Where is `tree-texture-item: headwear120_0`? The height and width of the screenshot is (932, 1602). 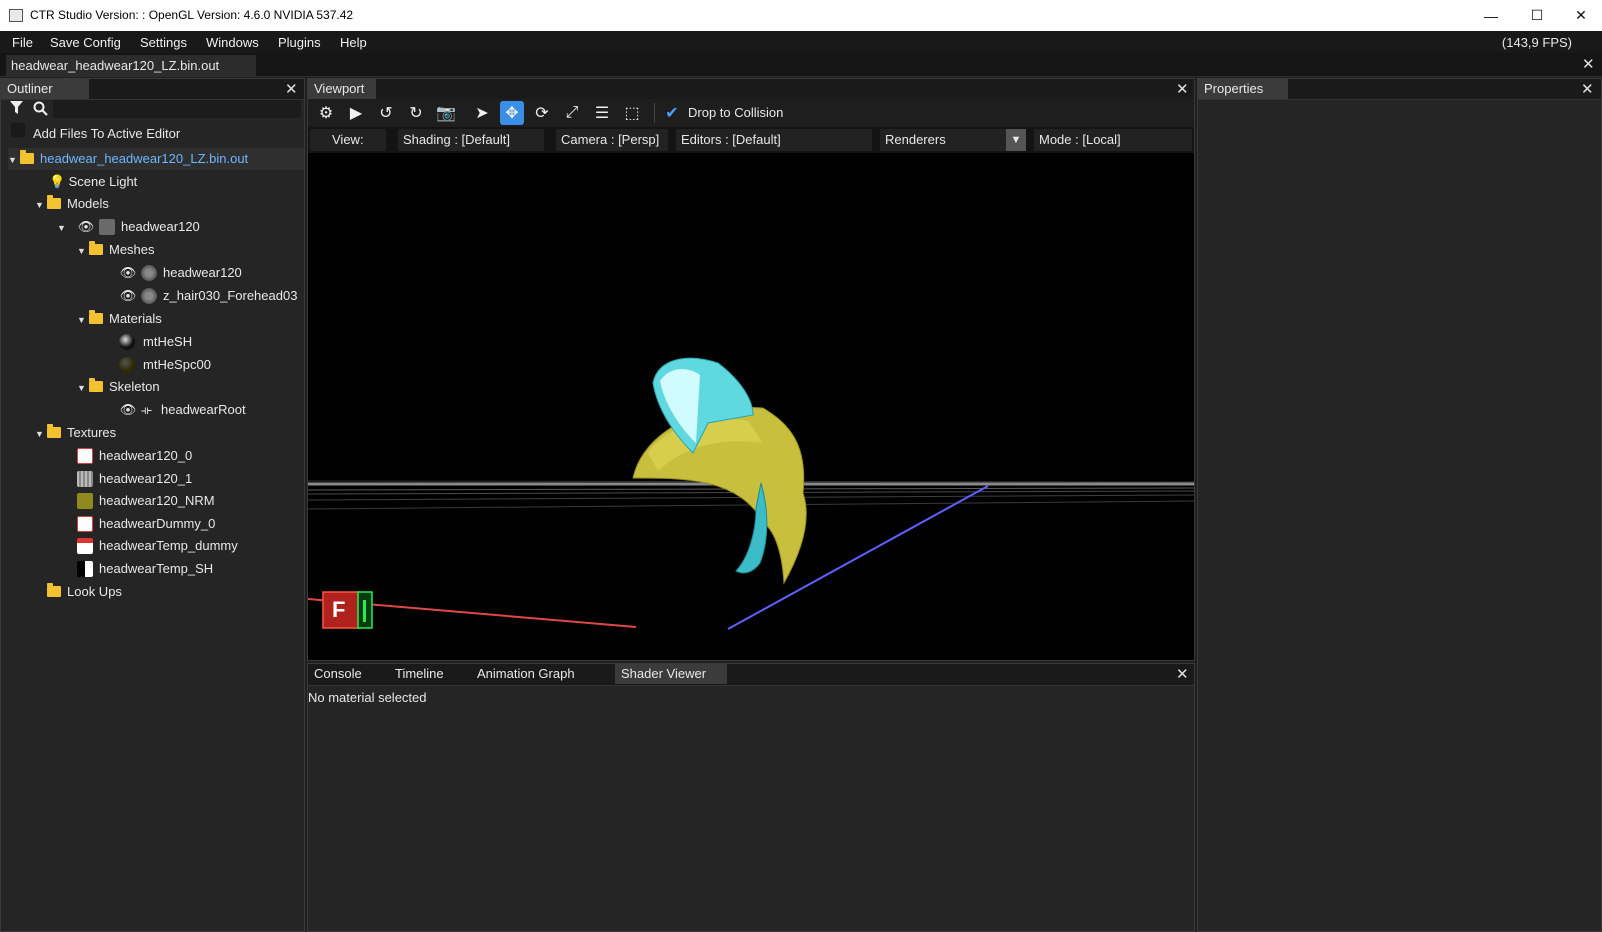
tree-texture-item: headwear120_0 is located at coordinates (134, 456).